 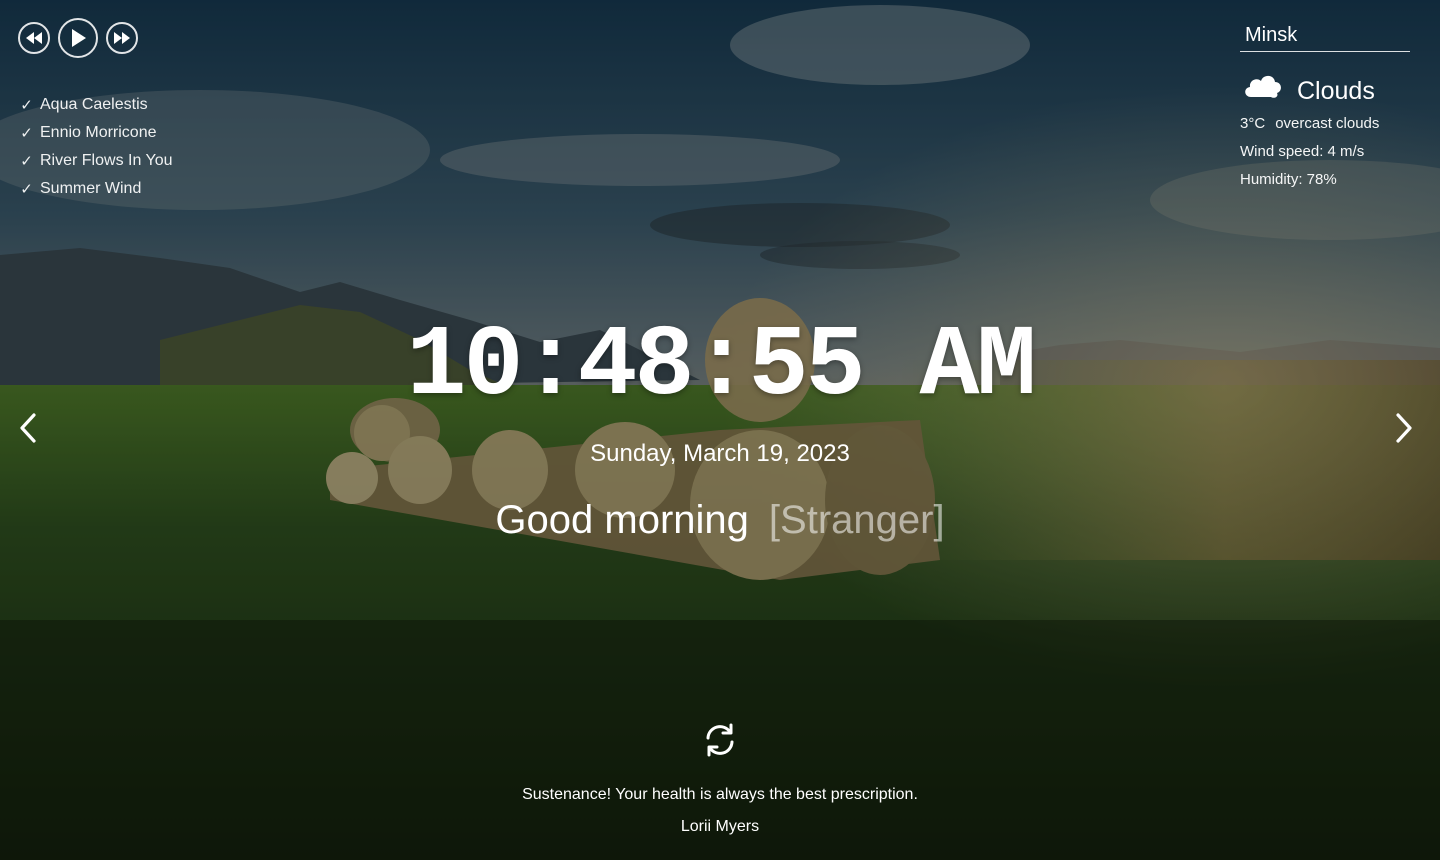 I want to click on rewind-icon, so click(x=34, y=38).